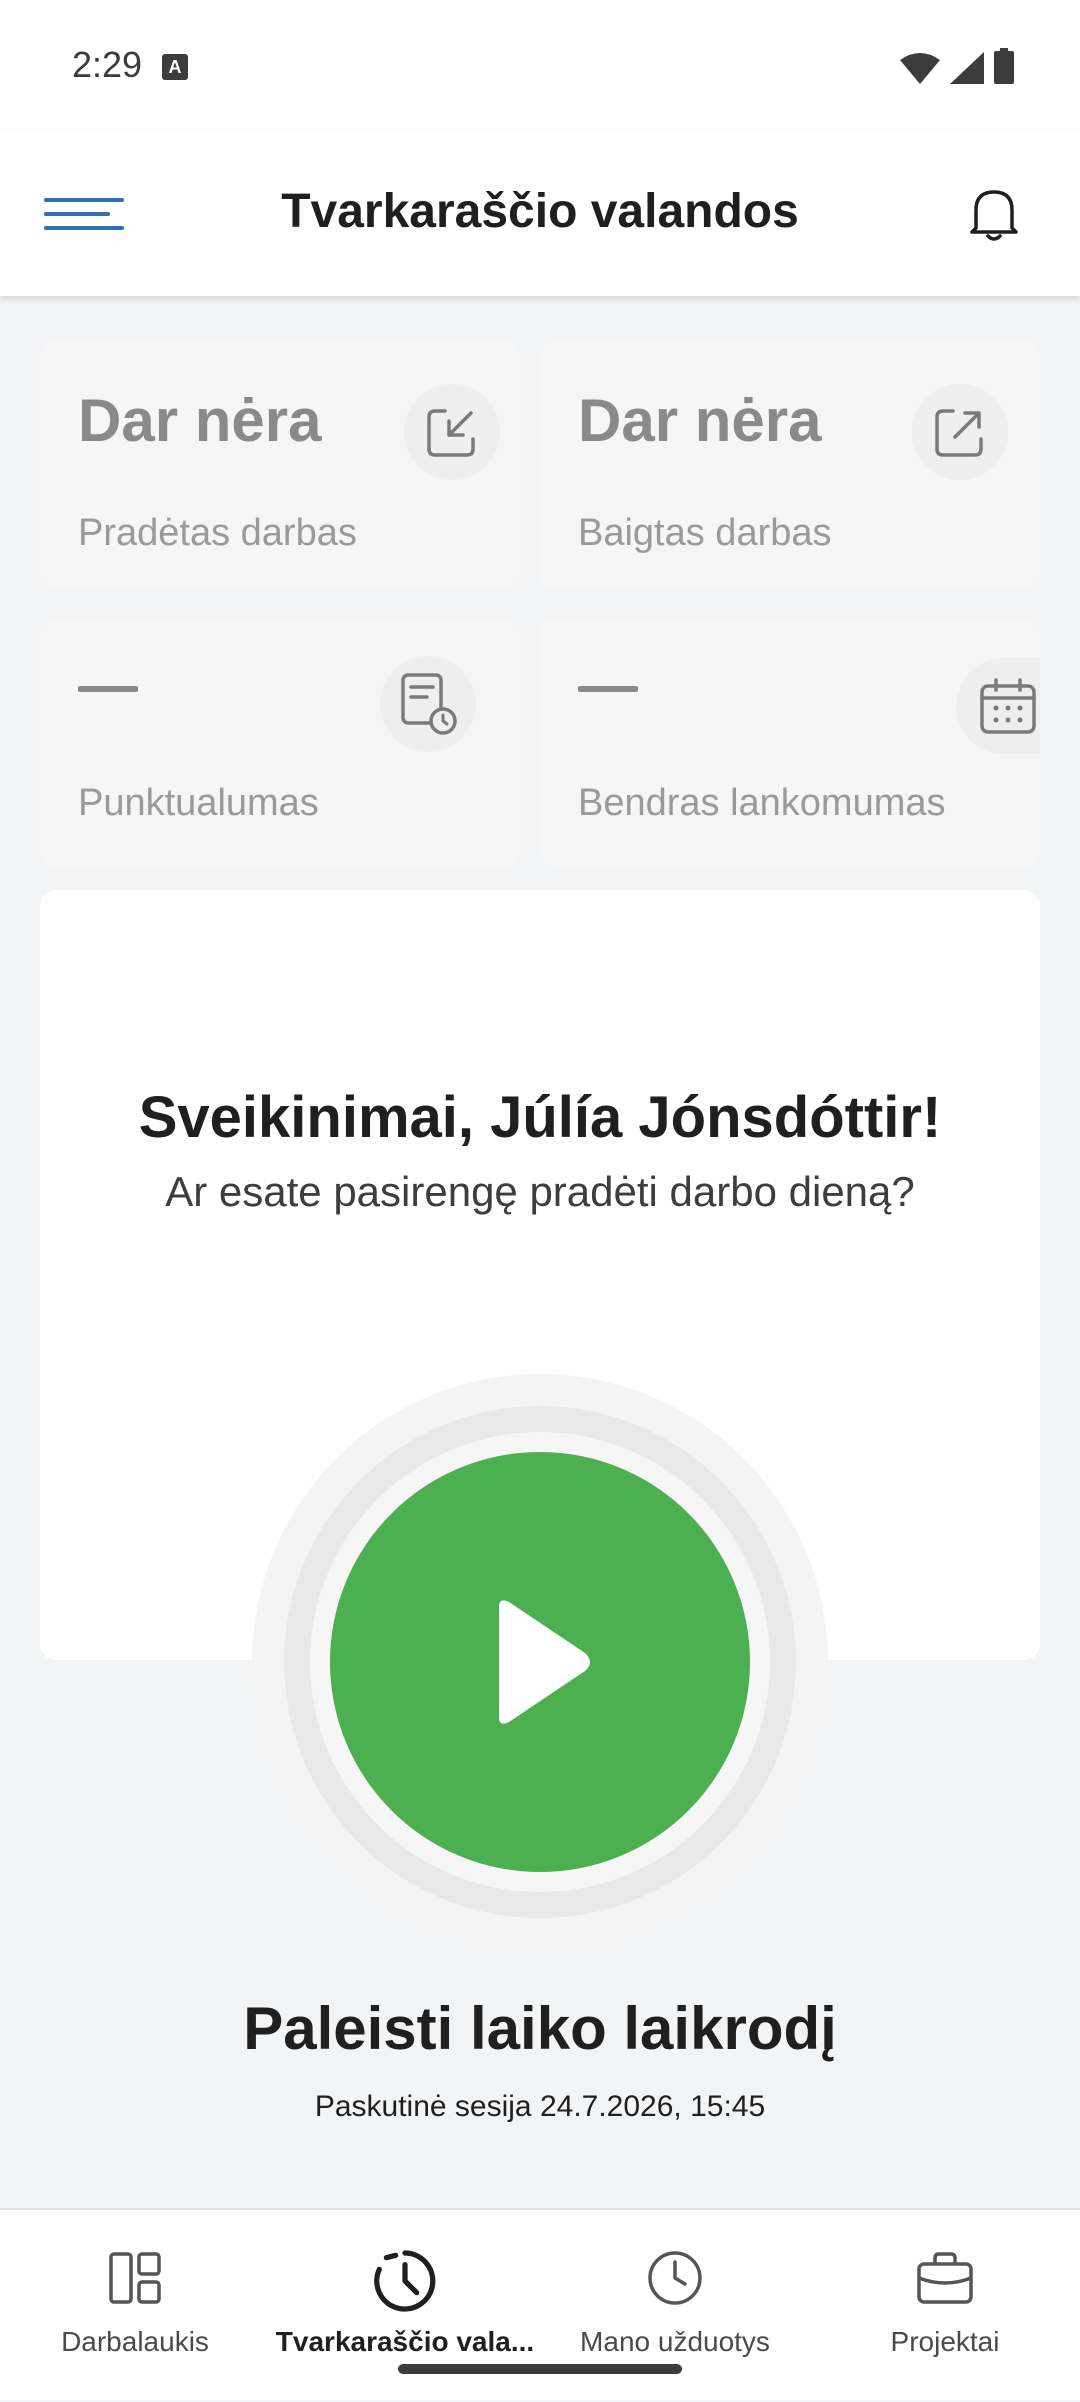 This screenshot has height=2402, width=1080. What do you see at coordinates (135, 2341) in the screenshot?
I see `nav-label: Darbalaukis` at bounding box center [135, 2341].